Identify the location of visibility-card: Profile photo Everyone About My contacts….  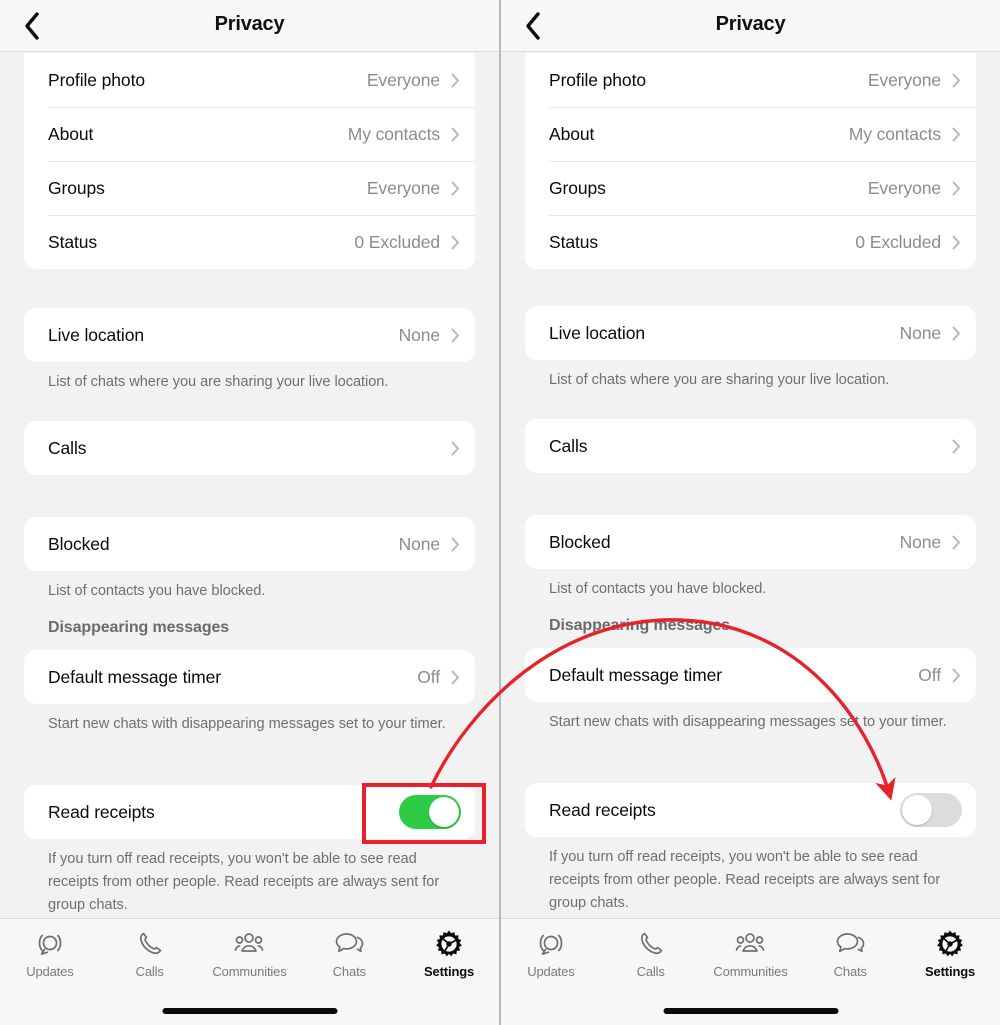
(249, 161).